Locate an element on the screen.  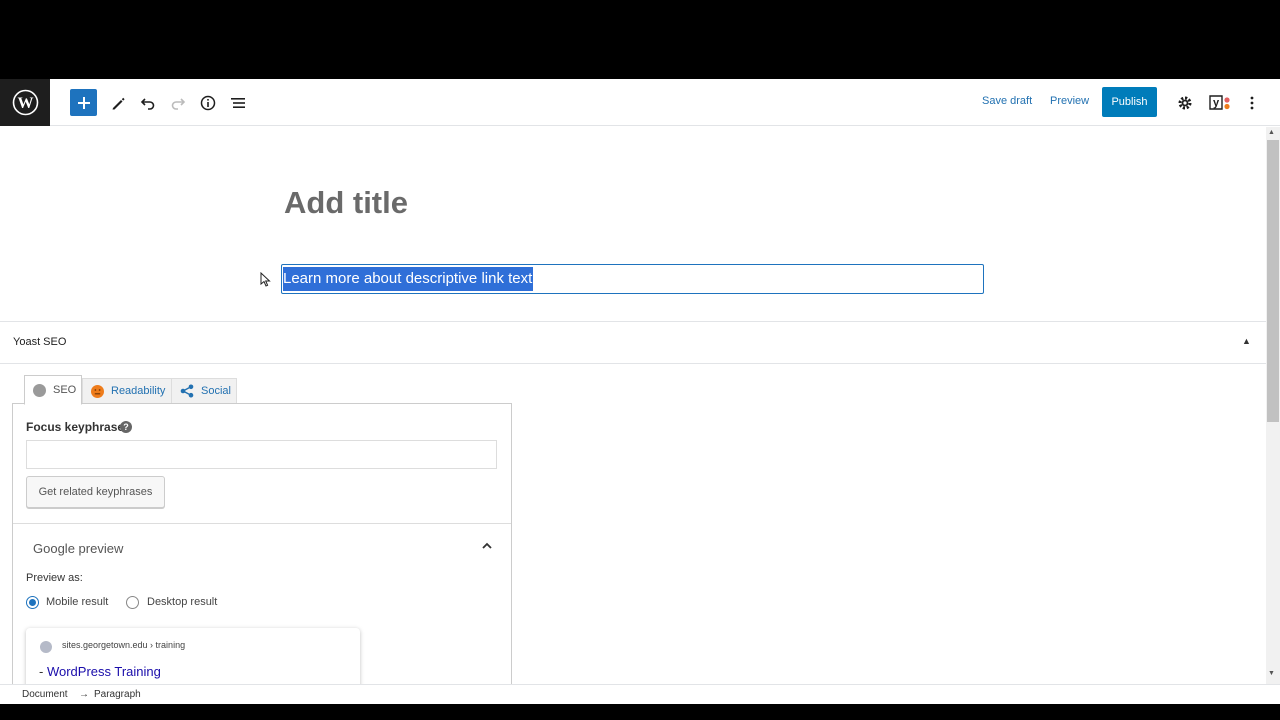
tab-seo: SEO is located at coordinates (53, 390).